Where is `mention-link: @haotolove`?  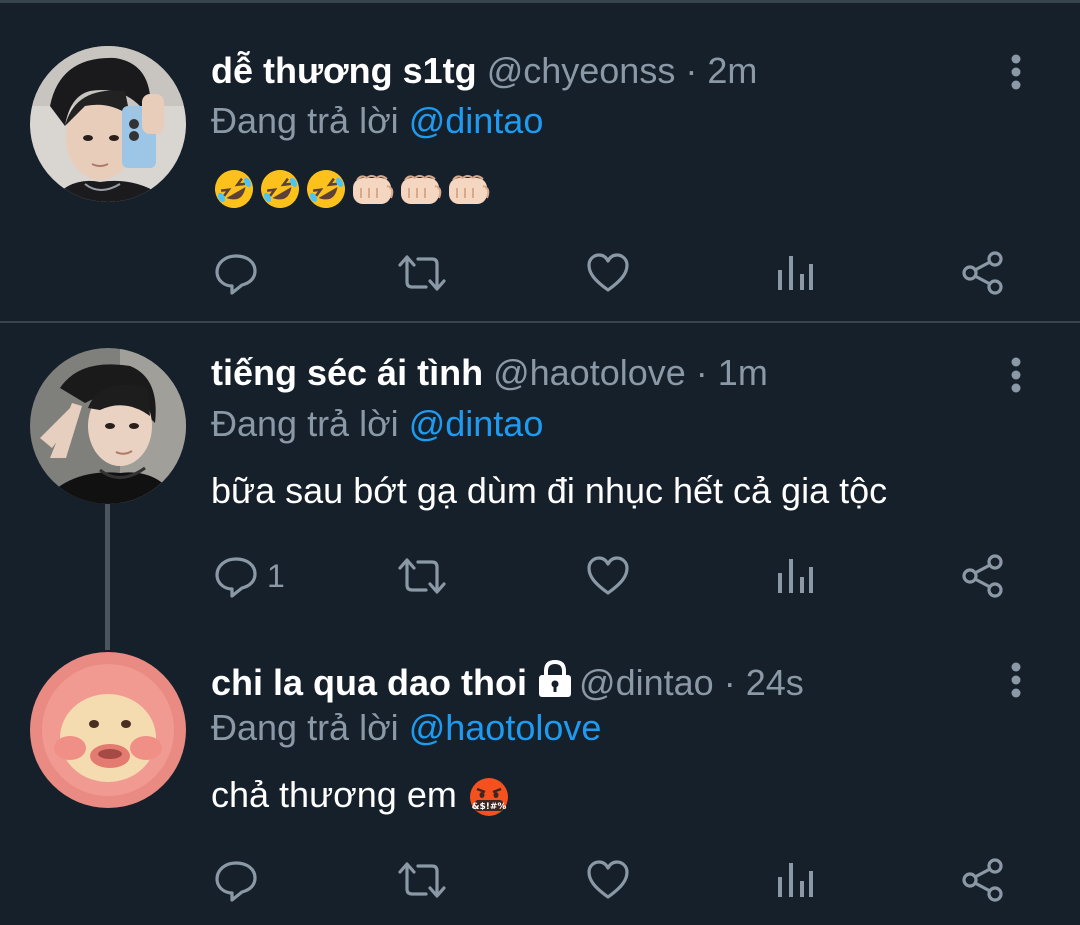
mention-link: @haotolove is located at coordinates (505, 727).